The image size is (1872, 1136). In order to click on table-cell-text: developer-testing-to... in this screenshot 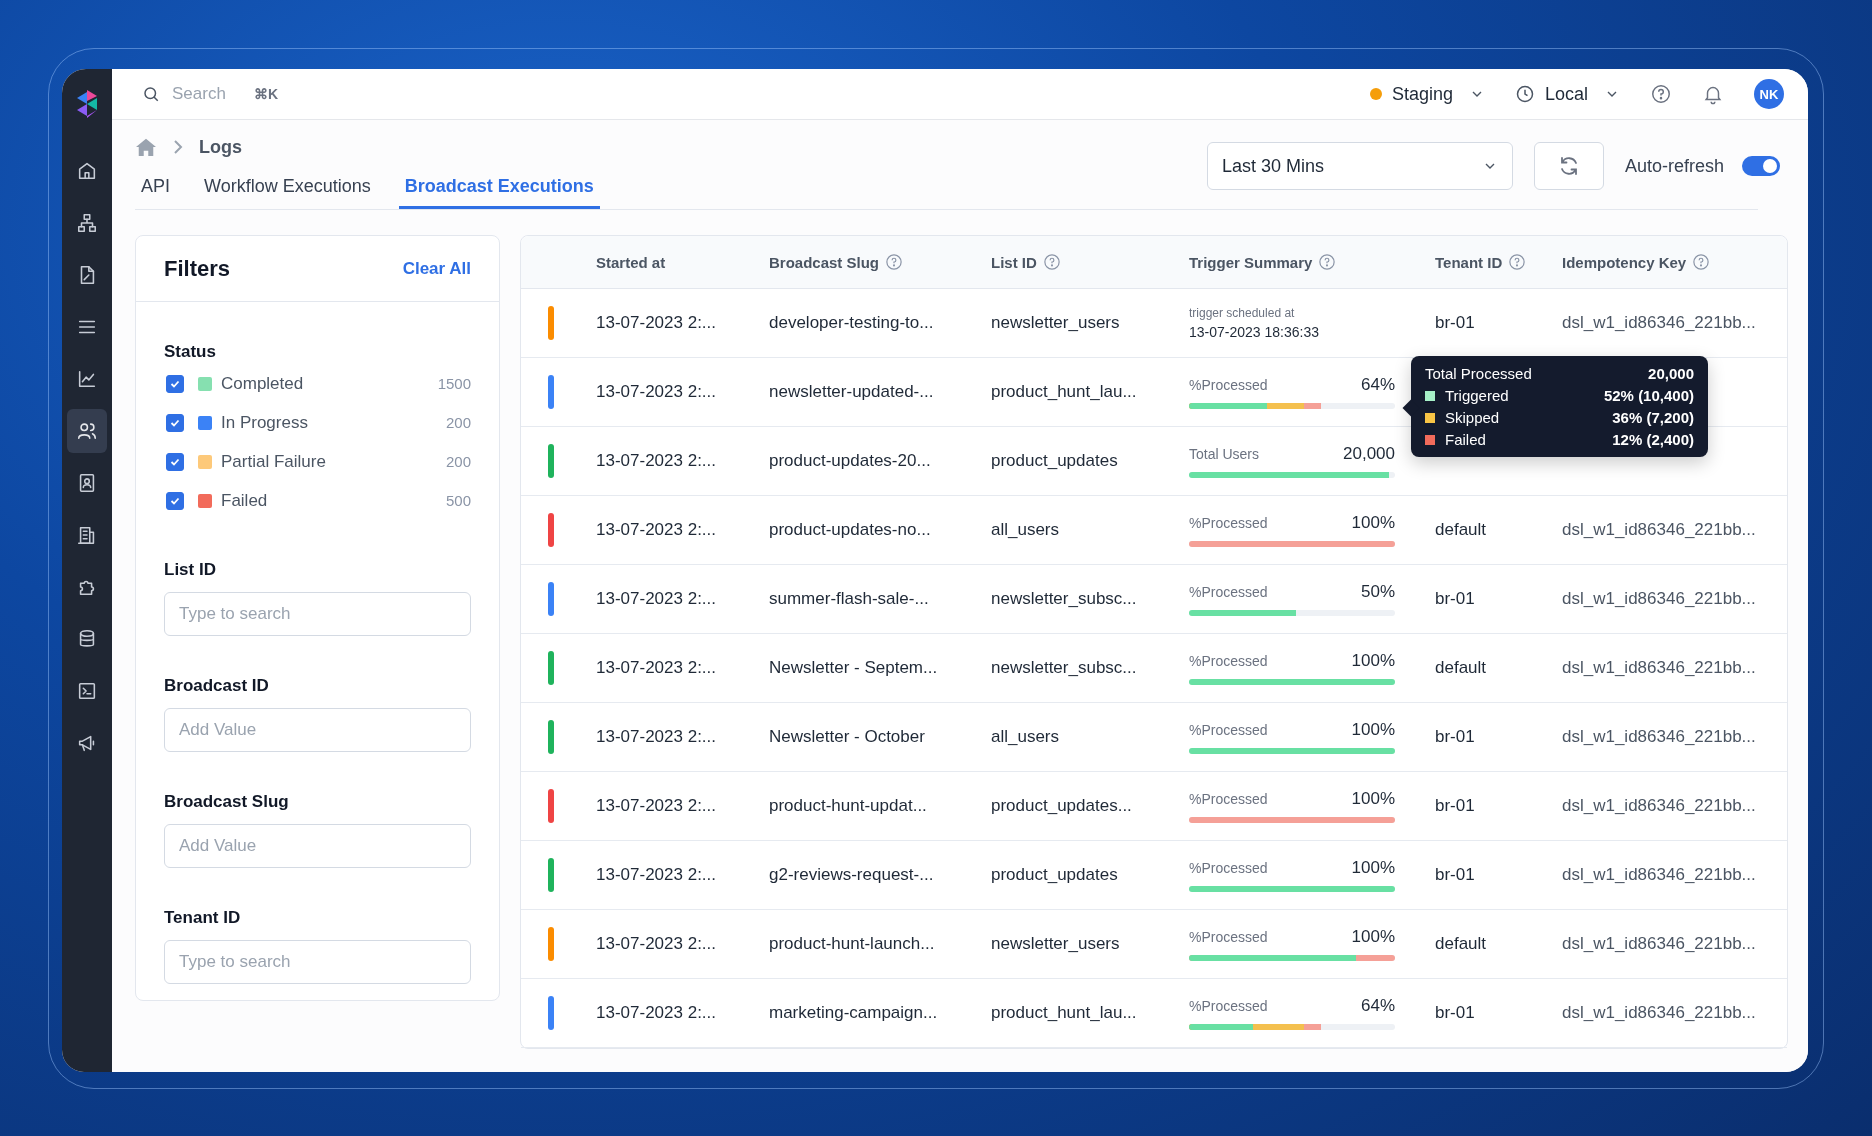, I will do `click(852, 323)`.